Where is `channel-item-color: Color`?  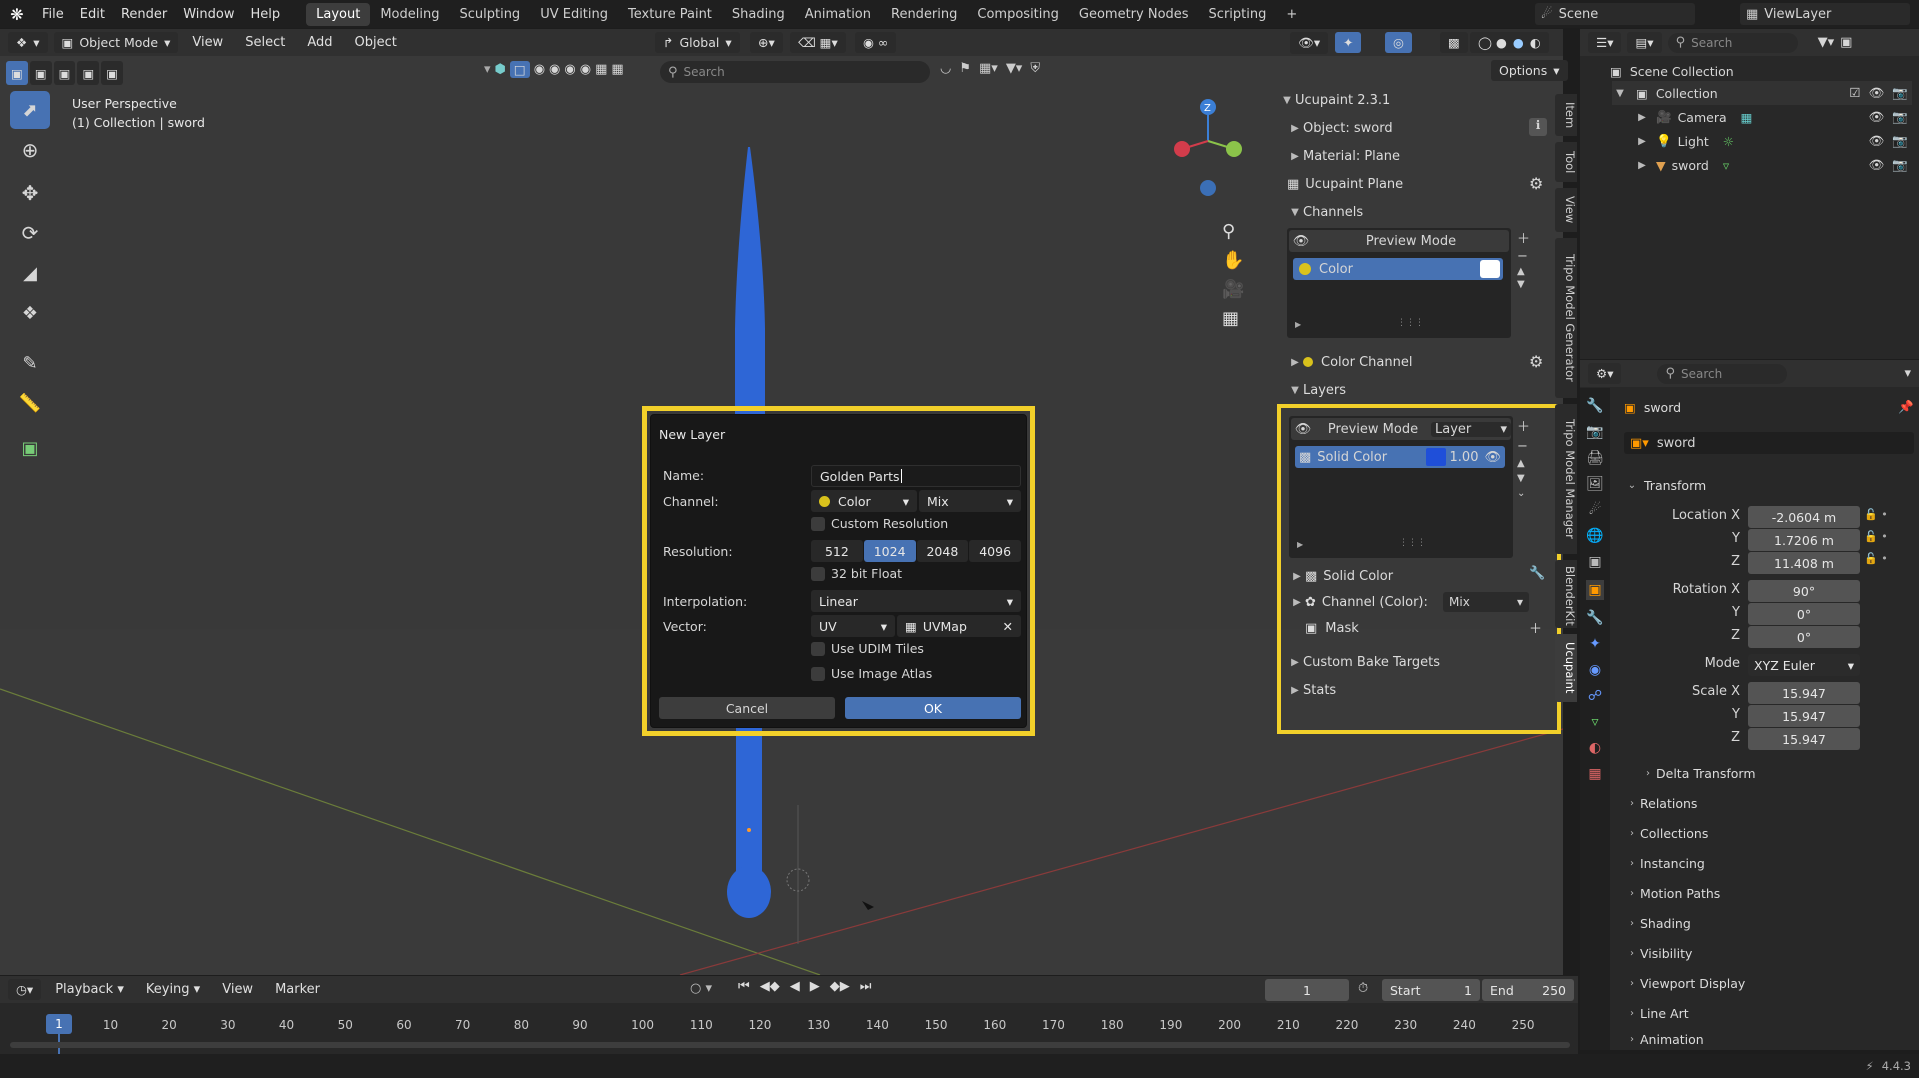 channel-item-color: Color is located at coordinates (1398, 269).